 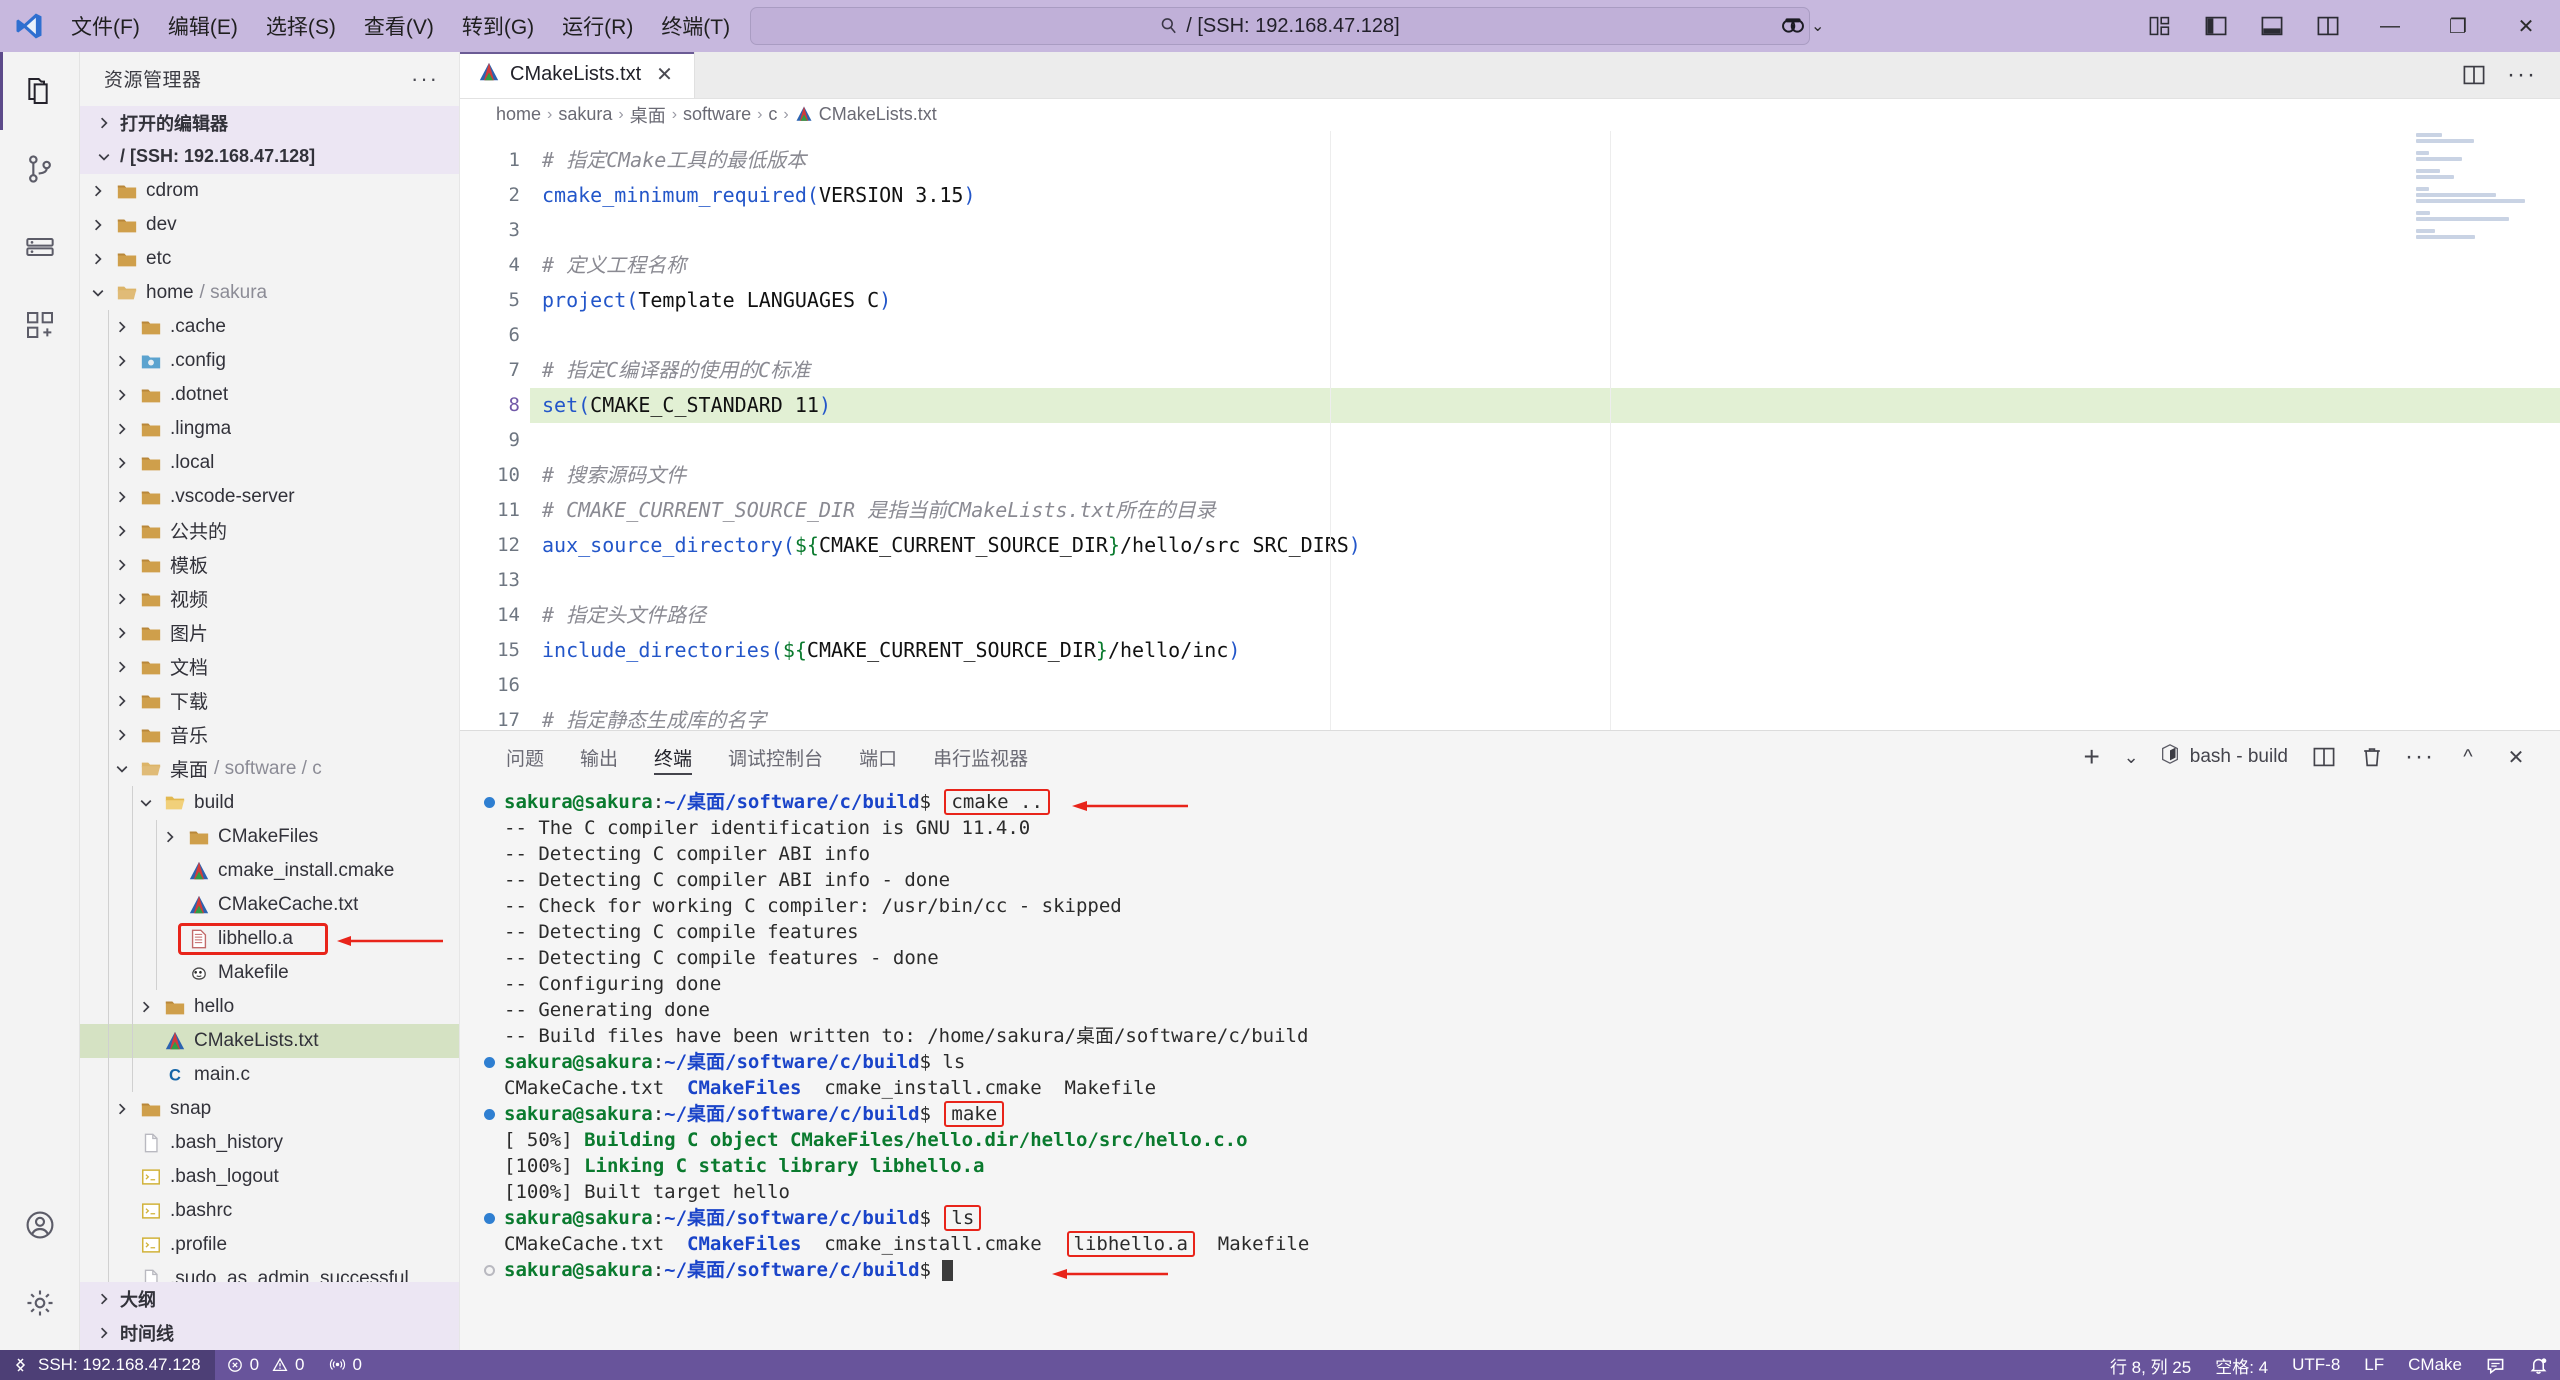 What do you see at coordinates (1545, 405) in the screenshot?
I see `code-line: set(CMAKE_C_STANDARD 11)` at bounding box center [1545, 405].